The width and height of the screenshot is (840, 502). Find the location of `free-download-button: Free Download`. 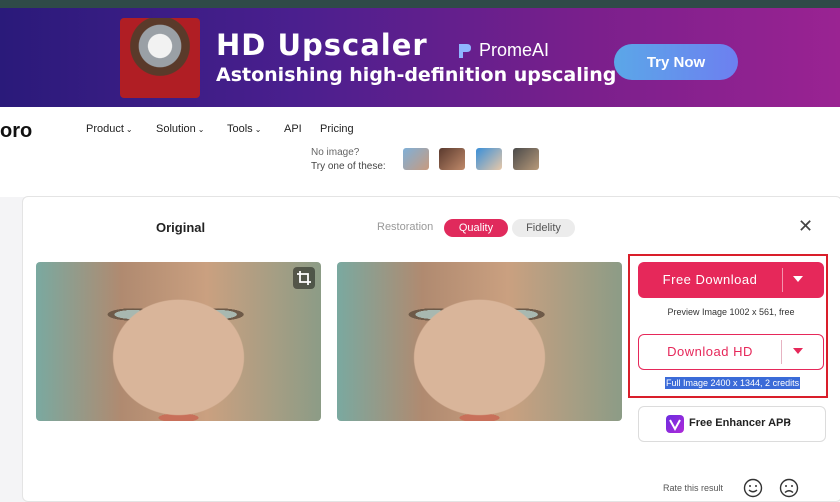

free-download-button: Free Download is located at coordinates (731, 280).